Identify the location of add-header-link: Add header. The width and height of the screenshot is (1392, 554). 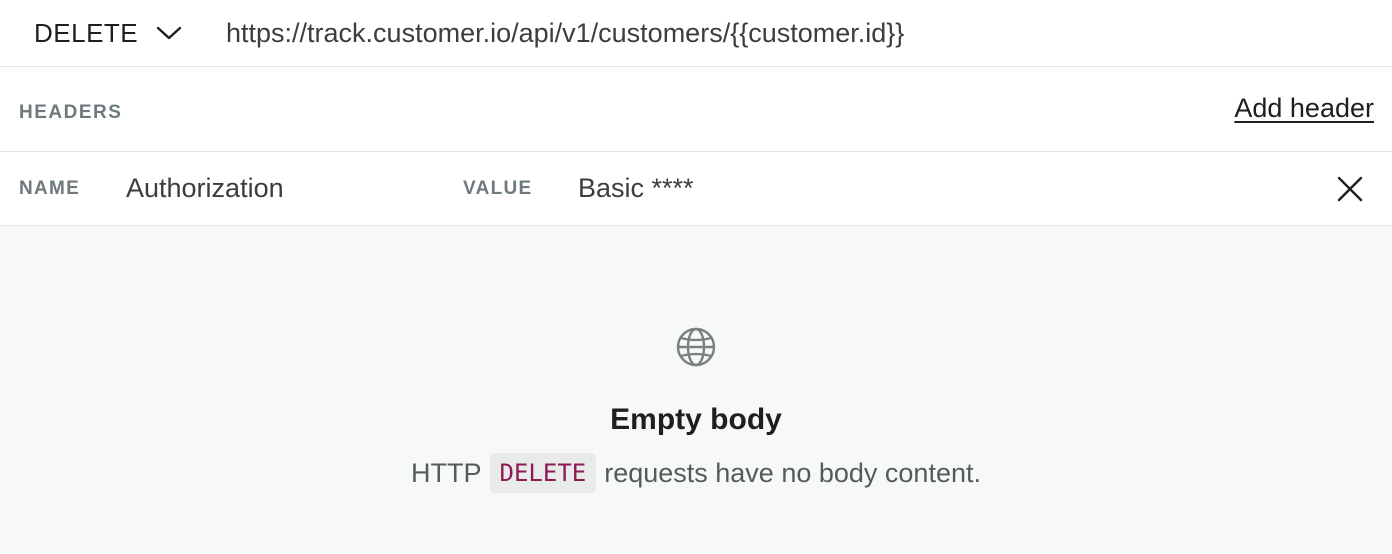
(1304, 108).